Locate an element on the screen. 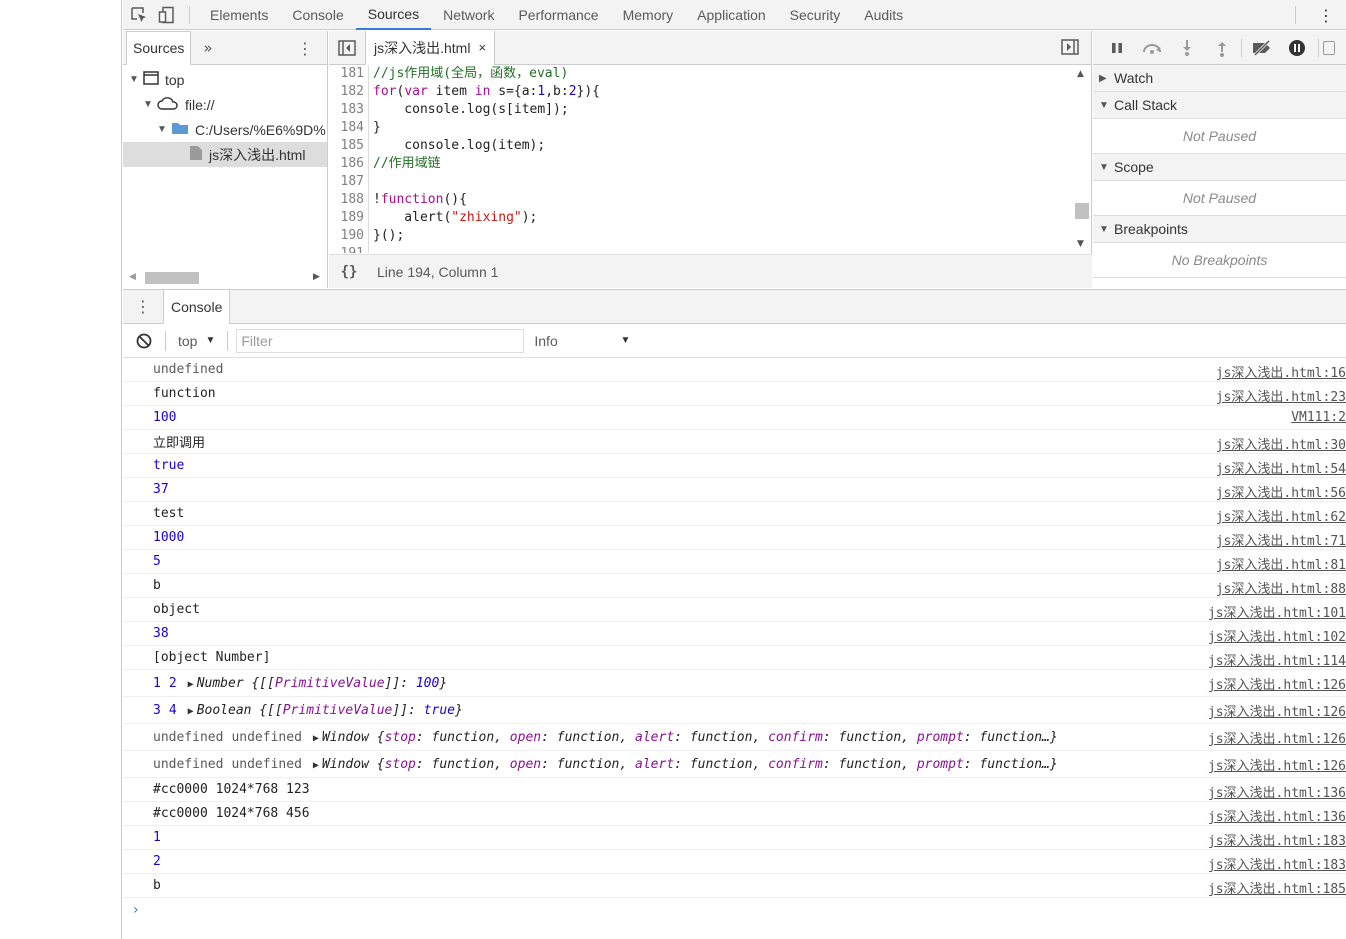 The width and height of the screenshot is (1346, 939). line-number: 183 is located at coordinates (349, 110).